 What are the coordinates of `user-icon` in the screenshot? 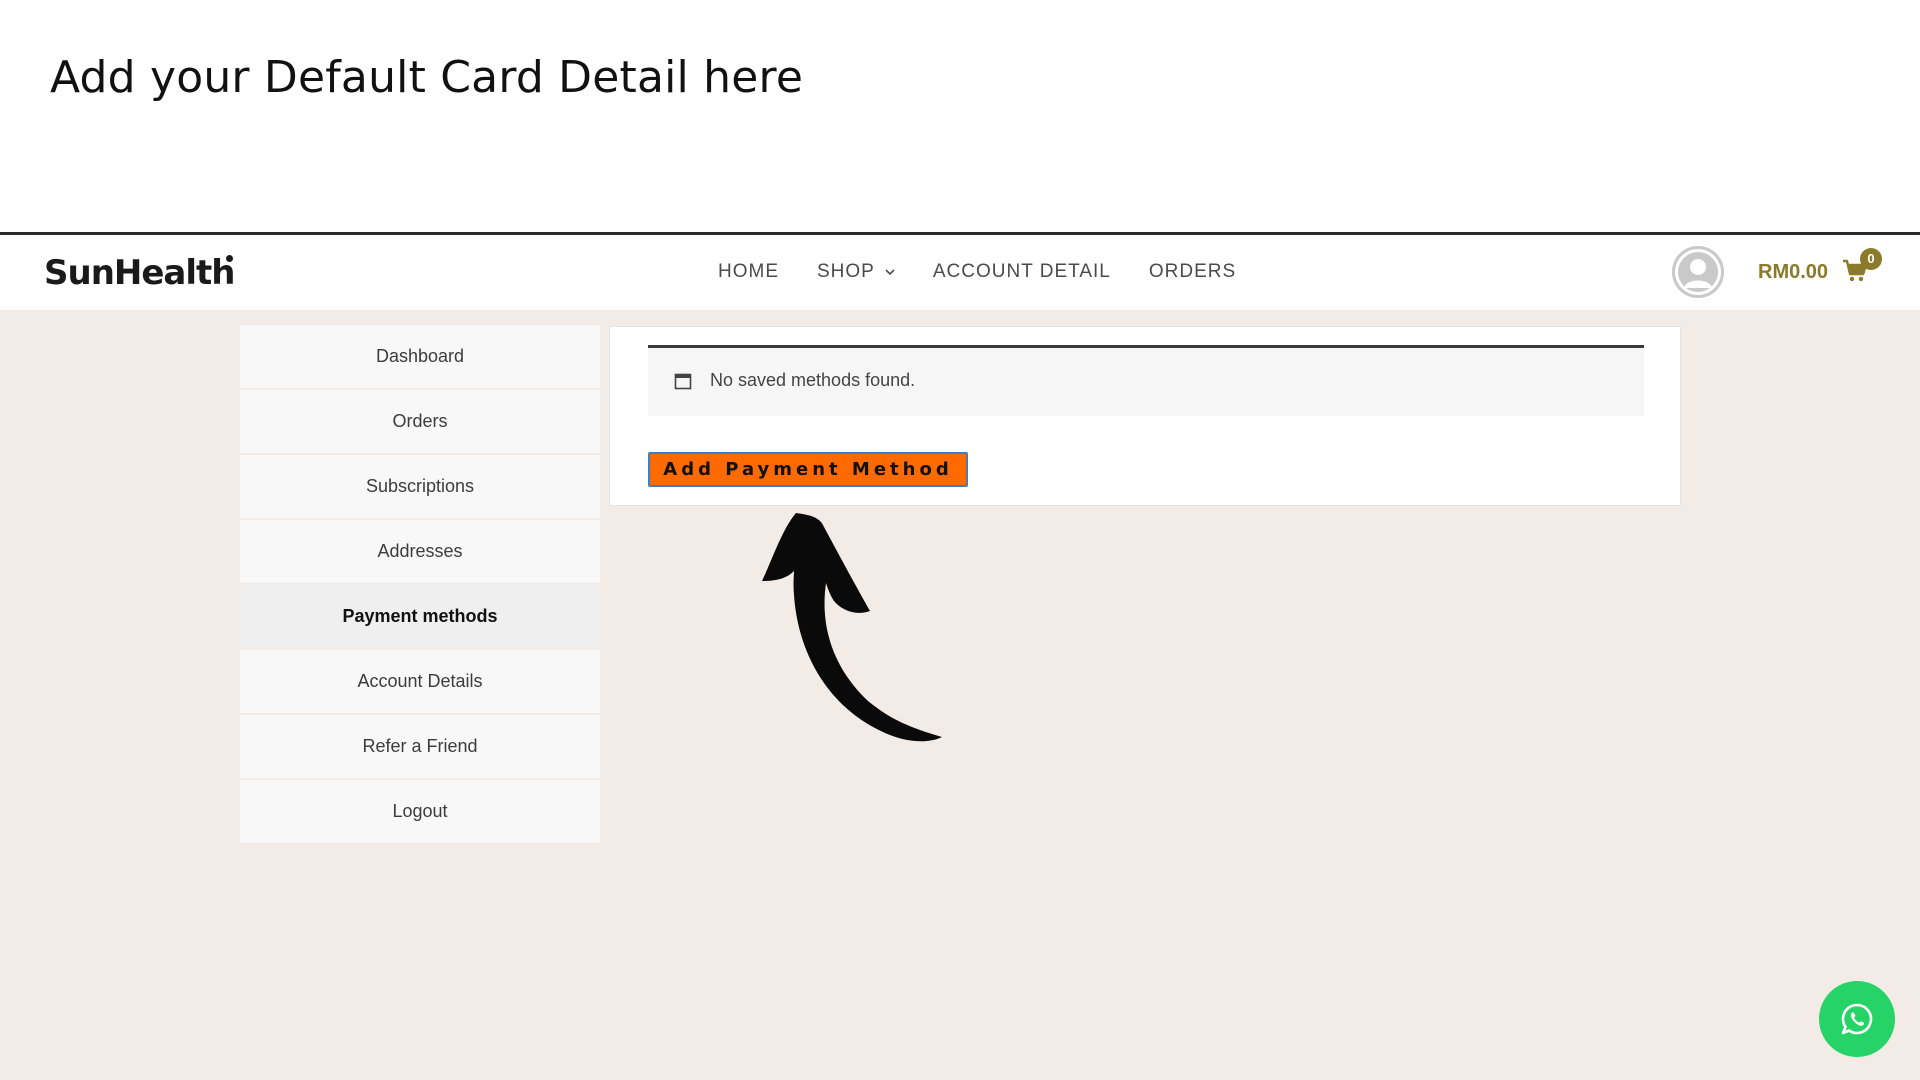 It's located at (1698, 272).